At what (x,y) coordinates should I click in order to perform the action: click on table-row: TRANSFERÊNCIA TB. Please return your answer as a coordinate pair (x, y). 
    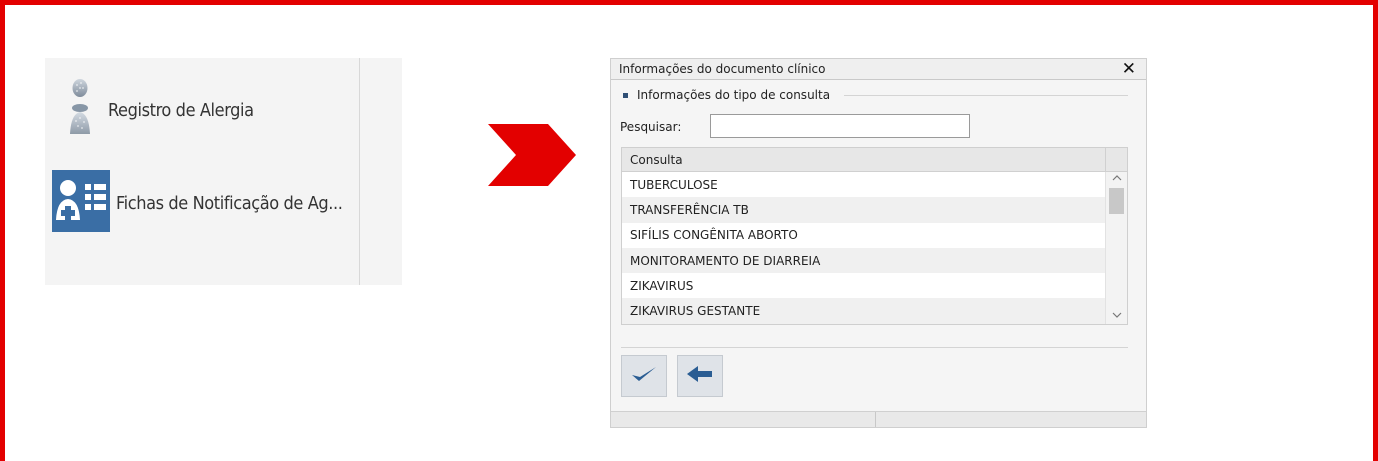
    Looking at the image, I should click on (863, 210).